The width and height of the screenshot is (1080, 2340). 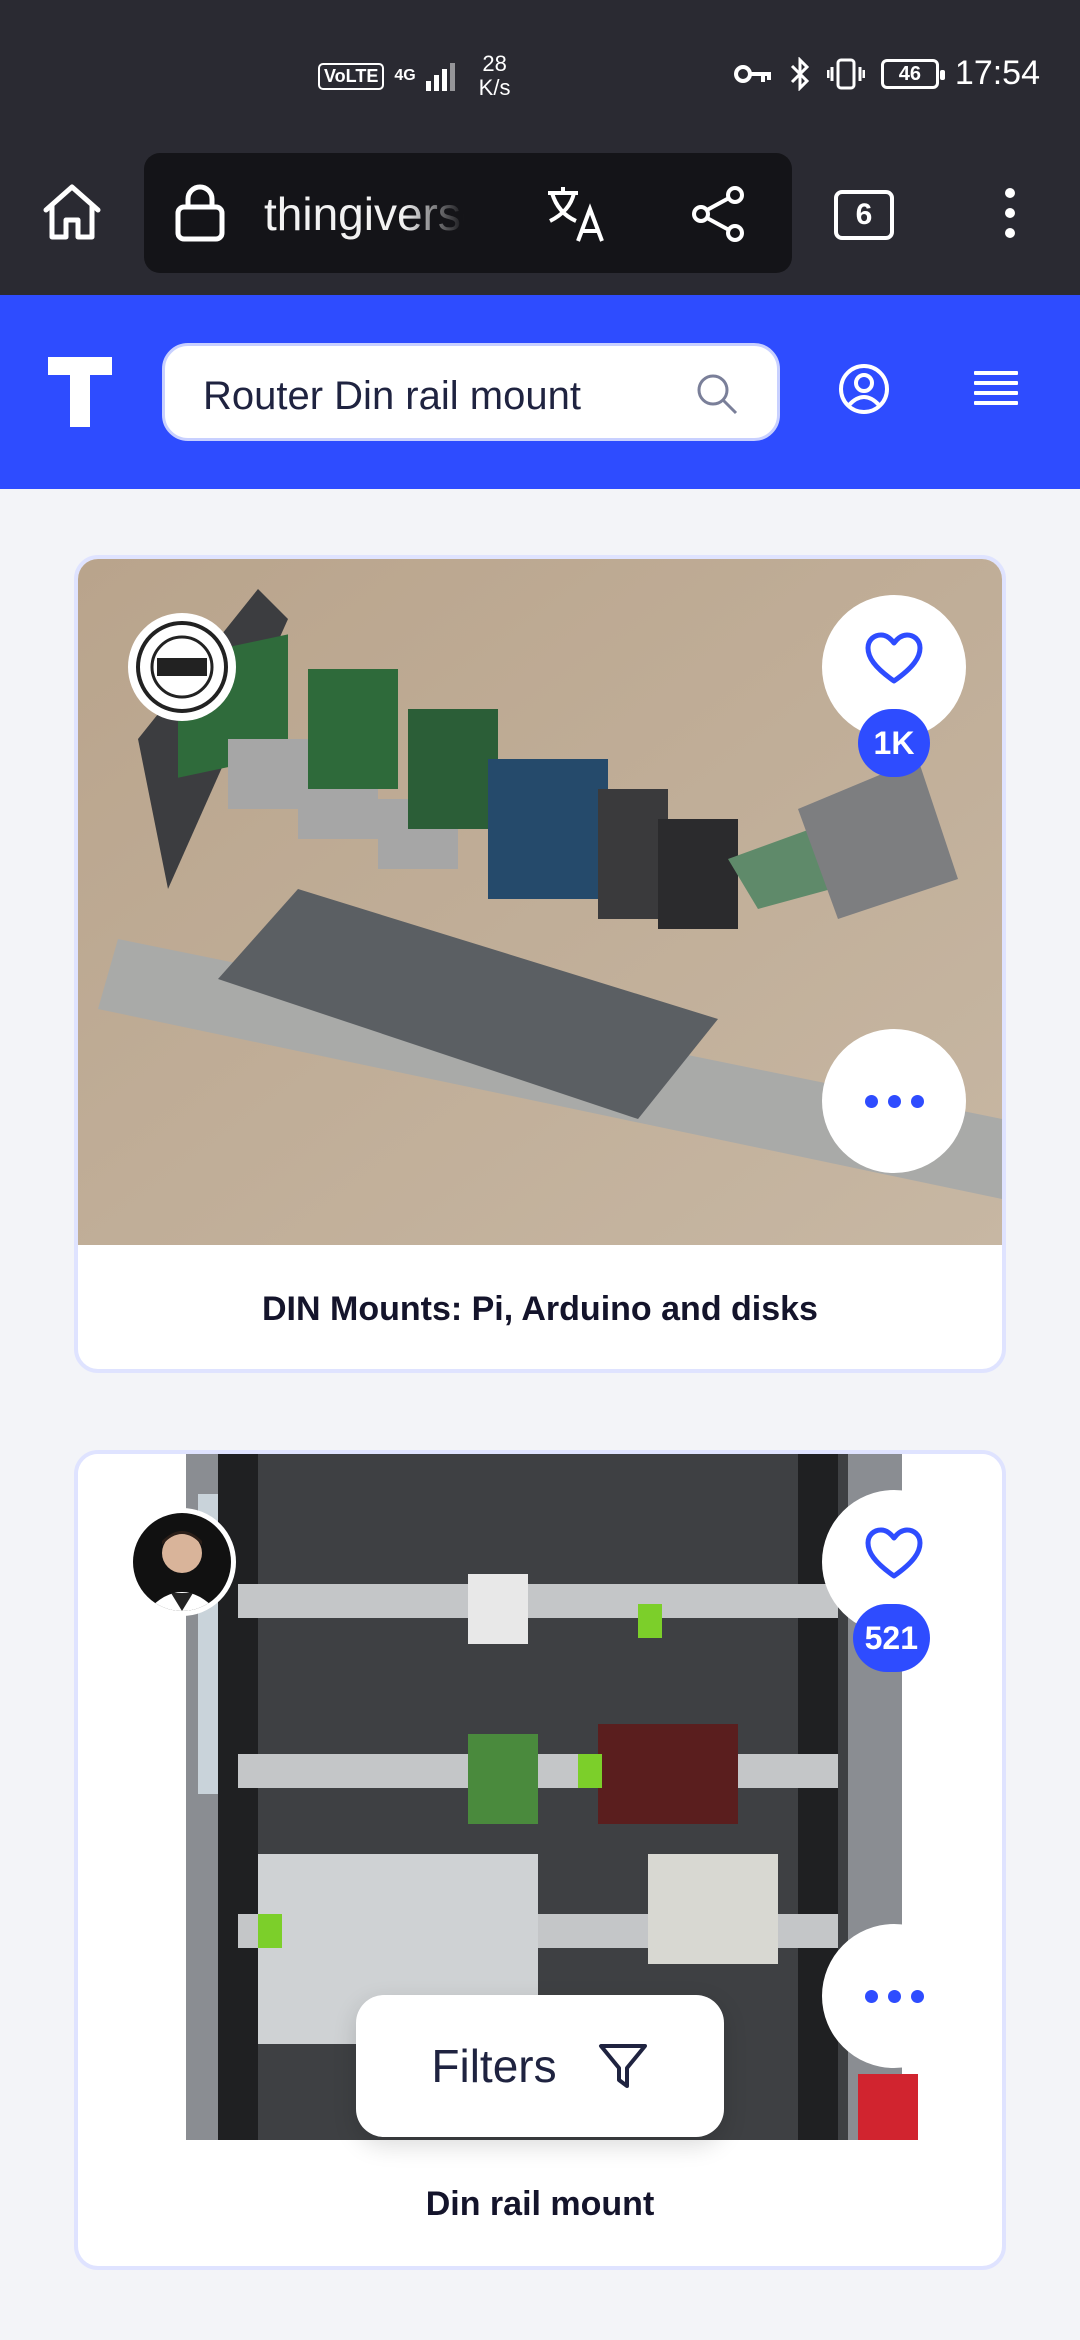 I want to click on lock-icon, so click(x=200, y=213).